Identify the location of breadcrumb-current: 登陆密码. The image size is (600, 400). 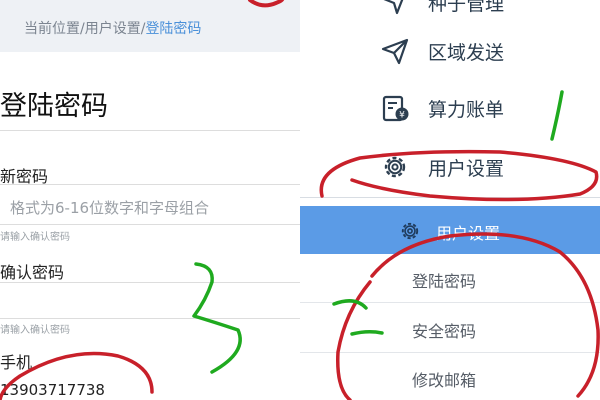
(173, 29).